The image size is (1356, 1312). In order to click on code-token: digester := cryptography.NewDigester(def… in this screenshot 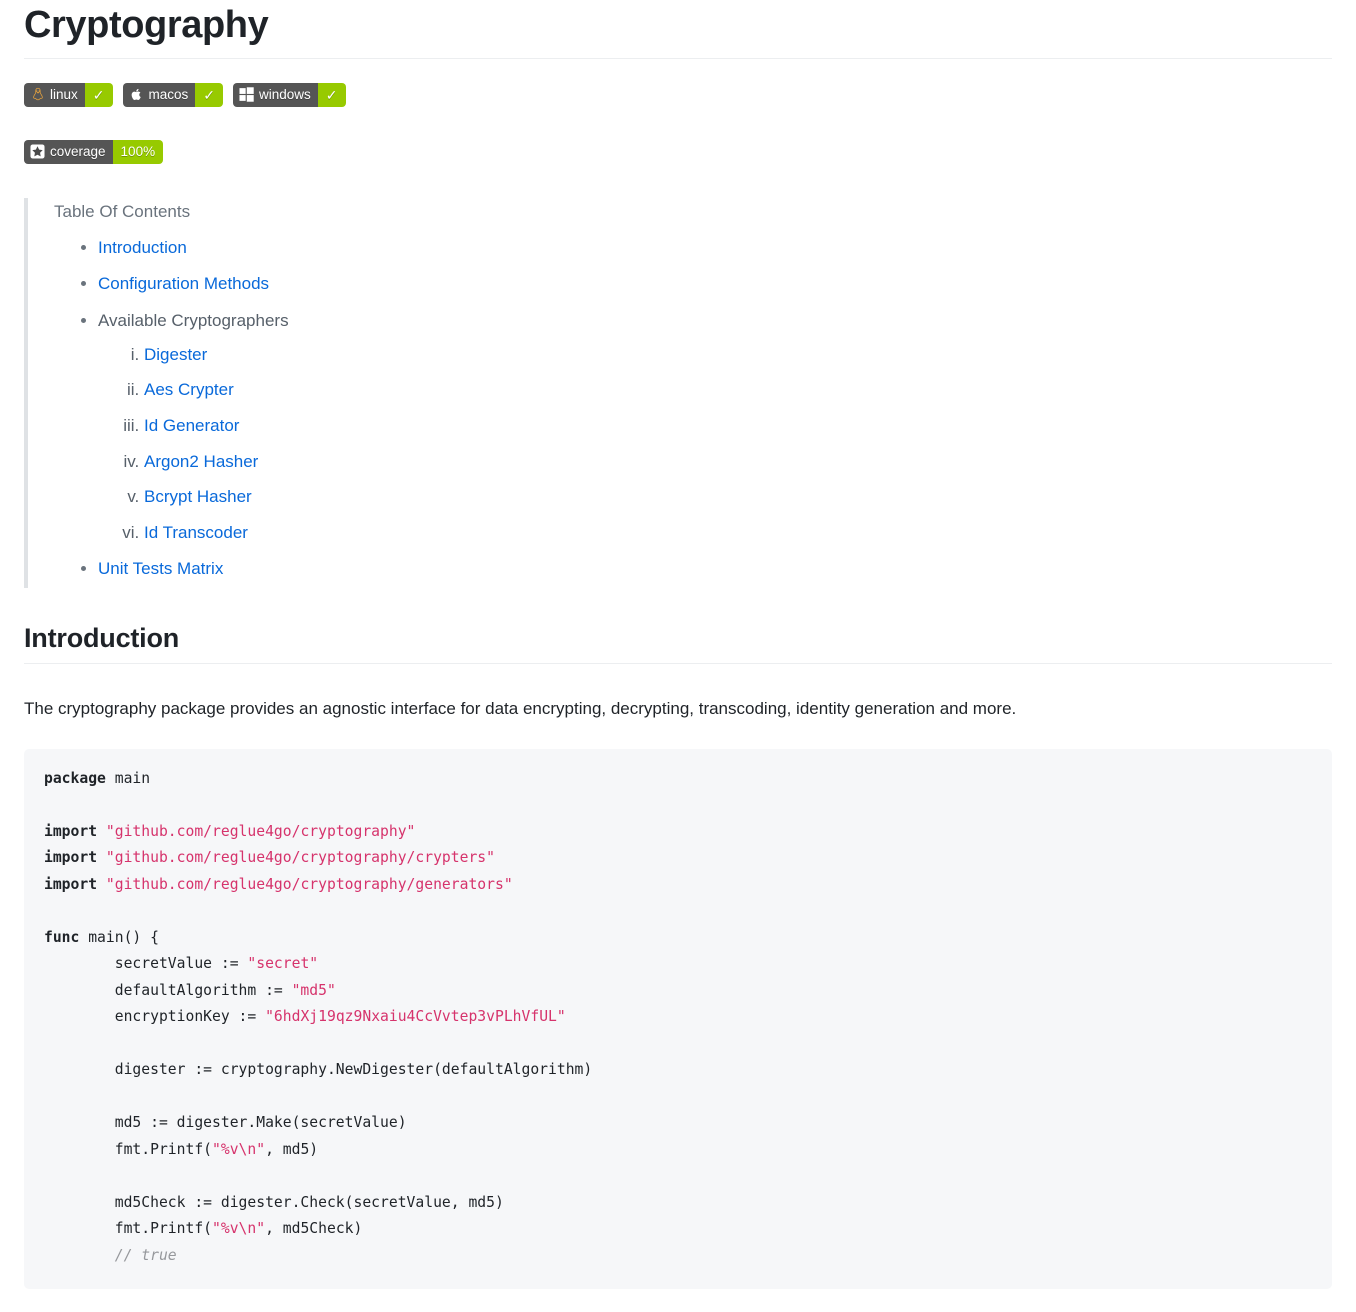, I will do `click(318, 1070)`.